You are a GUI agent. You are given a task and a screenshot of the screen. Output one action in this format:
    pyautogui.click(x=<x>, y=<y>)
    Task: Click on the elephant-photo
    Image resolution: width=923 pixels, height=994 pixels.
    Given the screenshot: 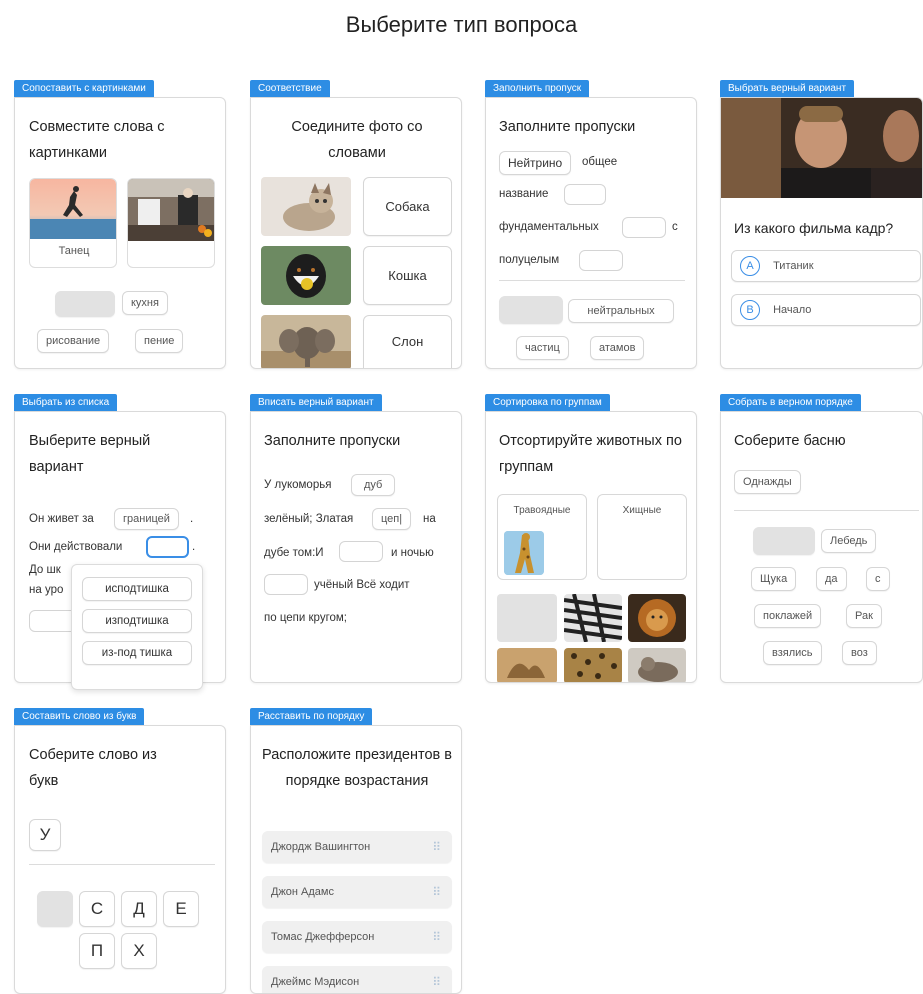 What is the action you would take?
    pyautogui.click(x=306, y=341)
    